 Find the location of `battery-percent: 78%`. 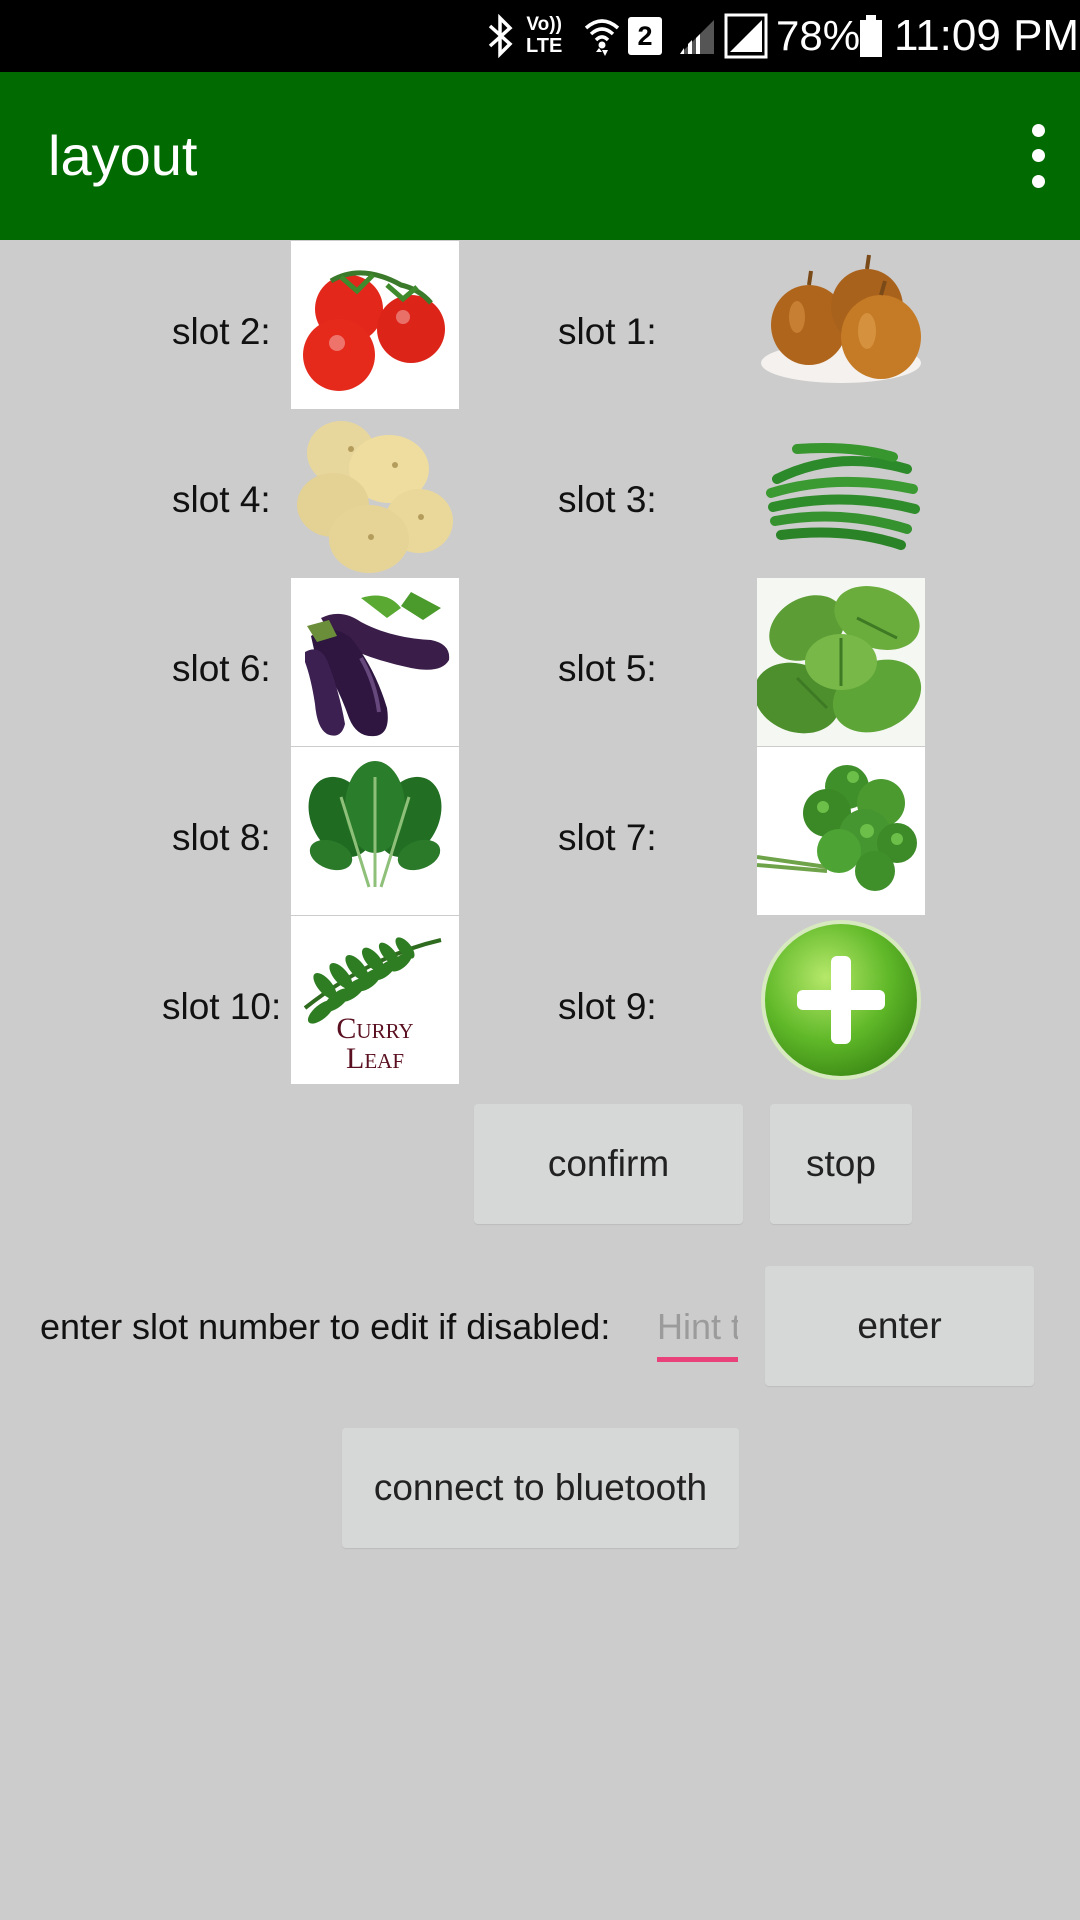

battery-percent: 78% is located at coordinates (818, 35).